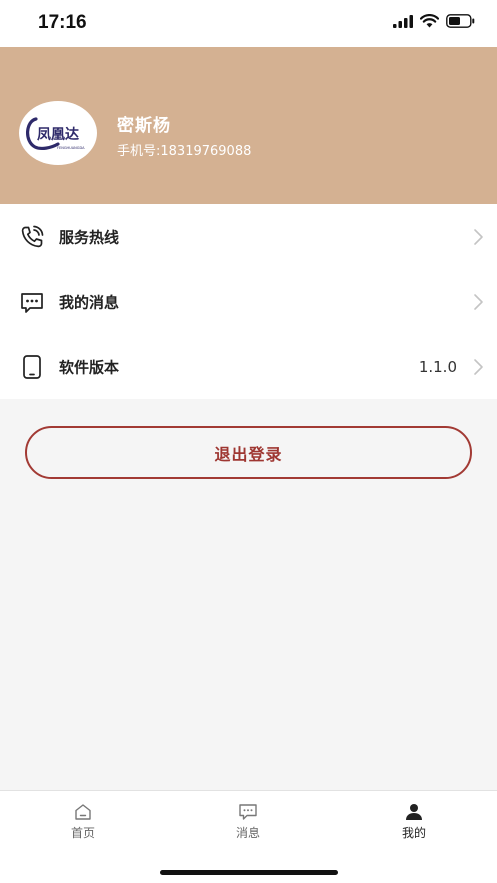 This screenshot has height=883, width=497. What do you see at coordinates (144, 126) in the screenshot?
I see `user-name: 密斯杨` at bounding box center [144, 126].